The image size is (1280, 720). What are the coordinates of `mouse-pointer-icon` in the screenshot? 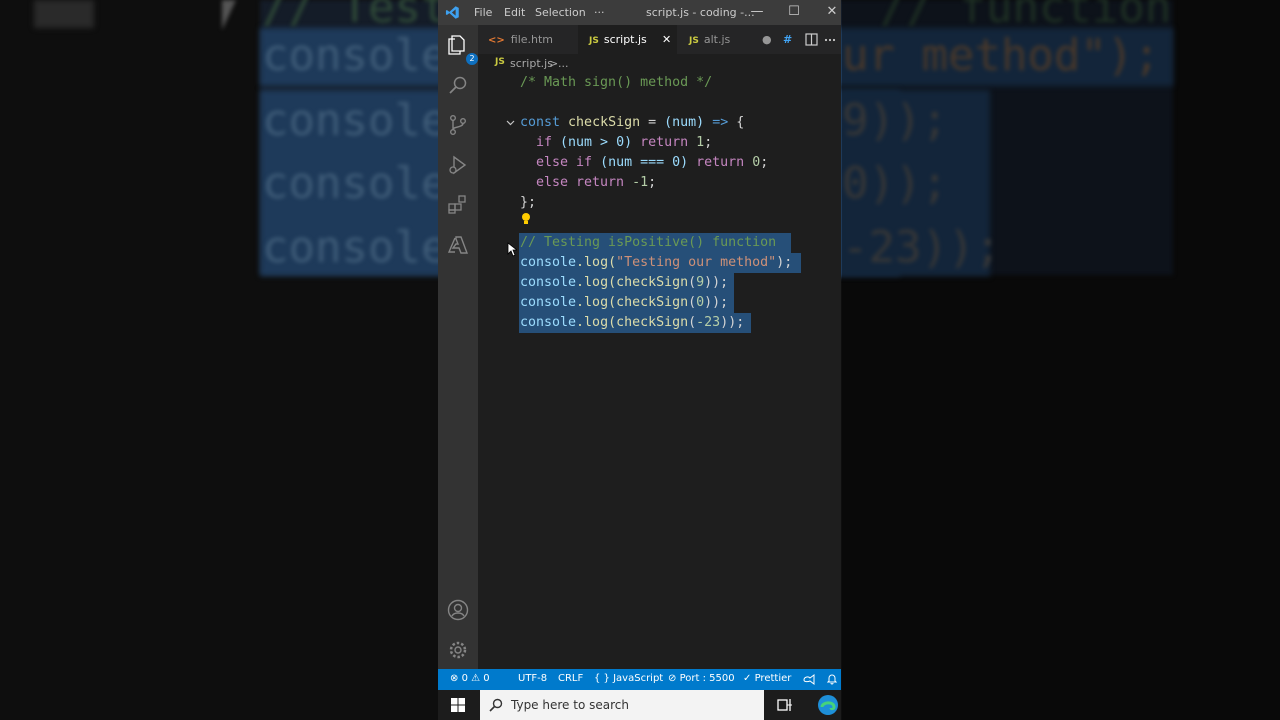 It's located at (512, 249).